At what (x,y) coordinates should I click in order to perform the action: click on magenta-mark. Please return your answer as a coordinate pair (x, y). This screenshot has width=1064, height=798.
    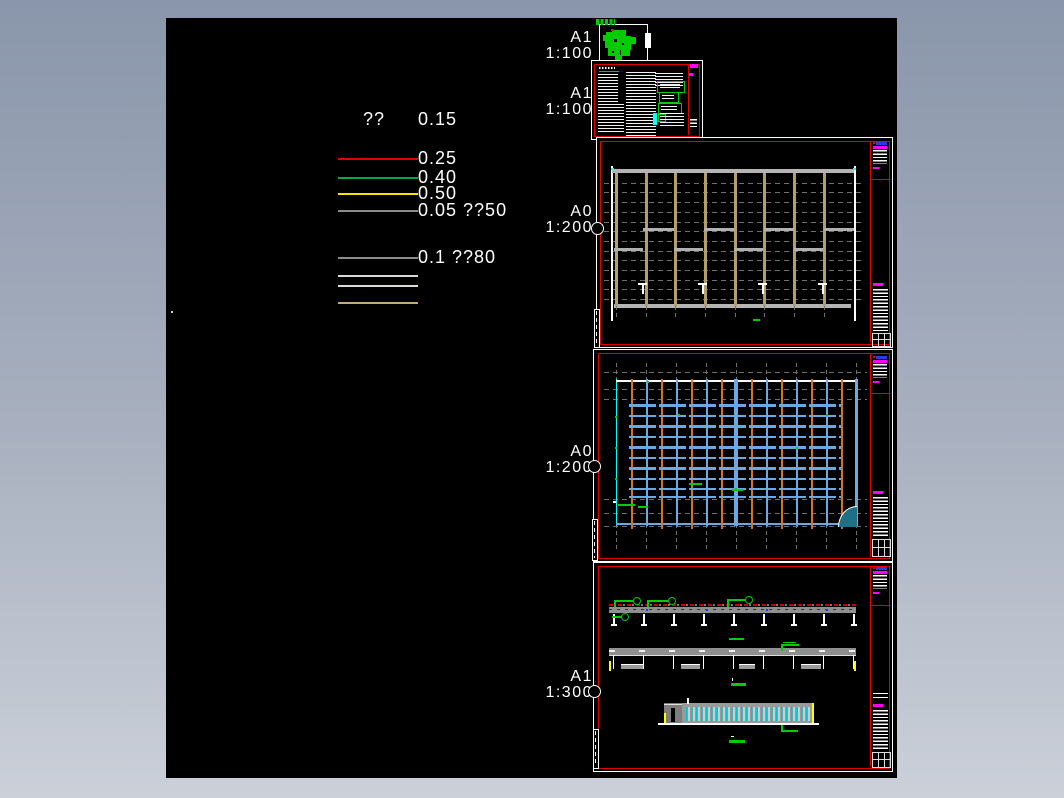
    Looking at the image, I should click on (691, 74).